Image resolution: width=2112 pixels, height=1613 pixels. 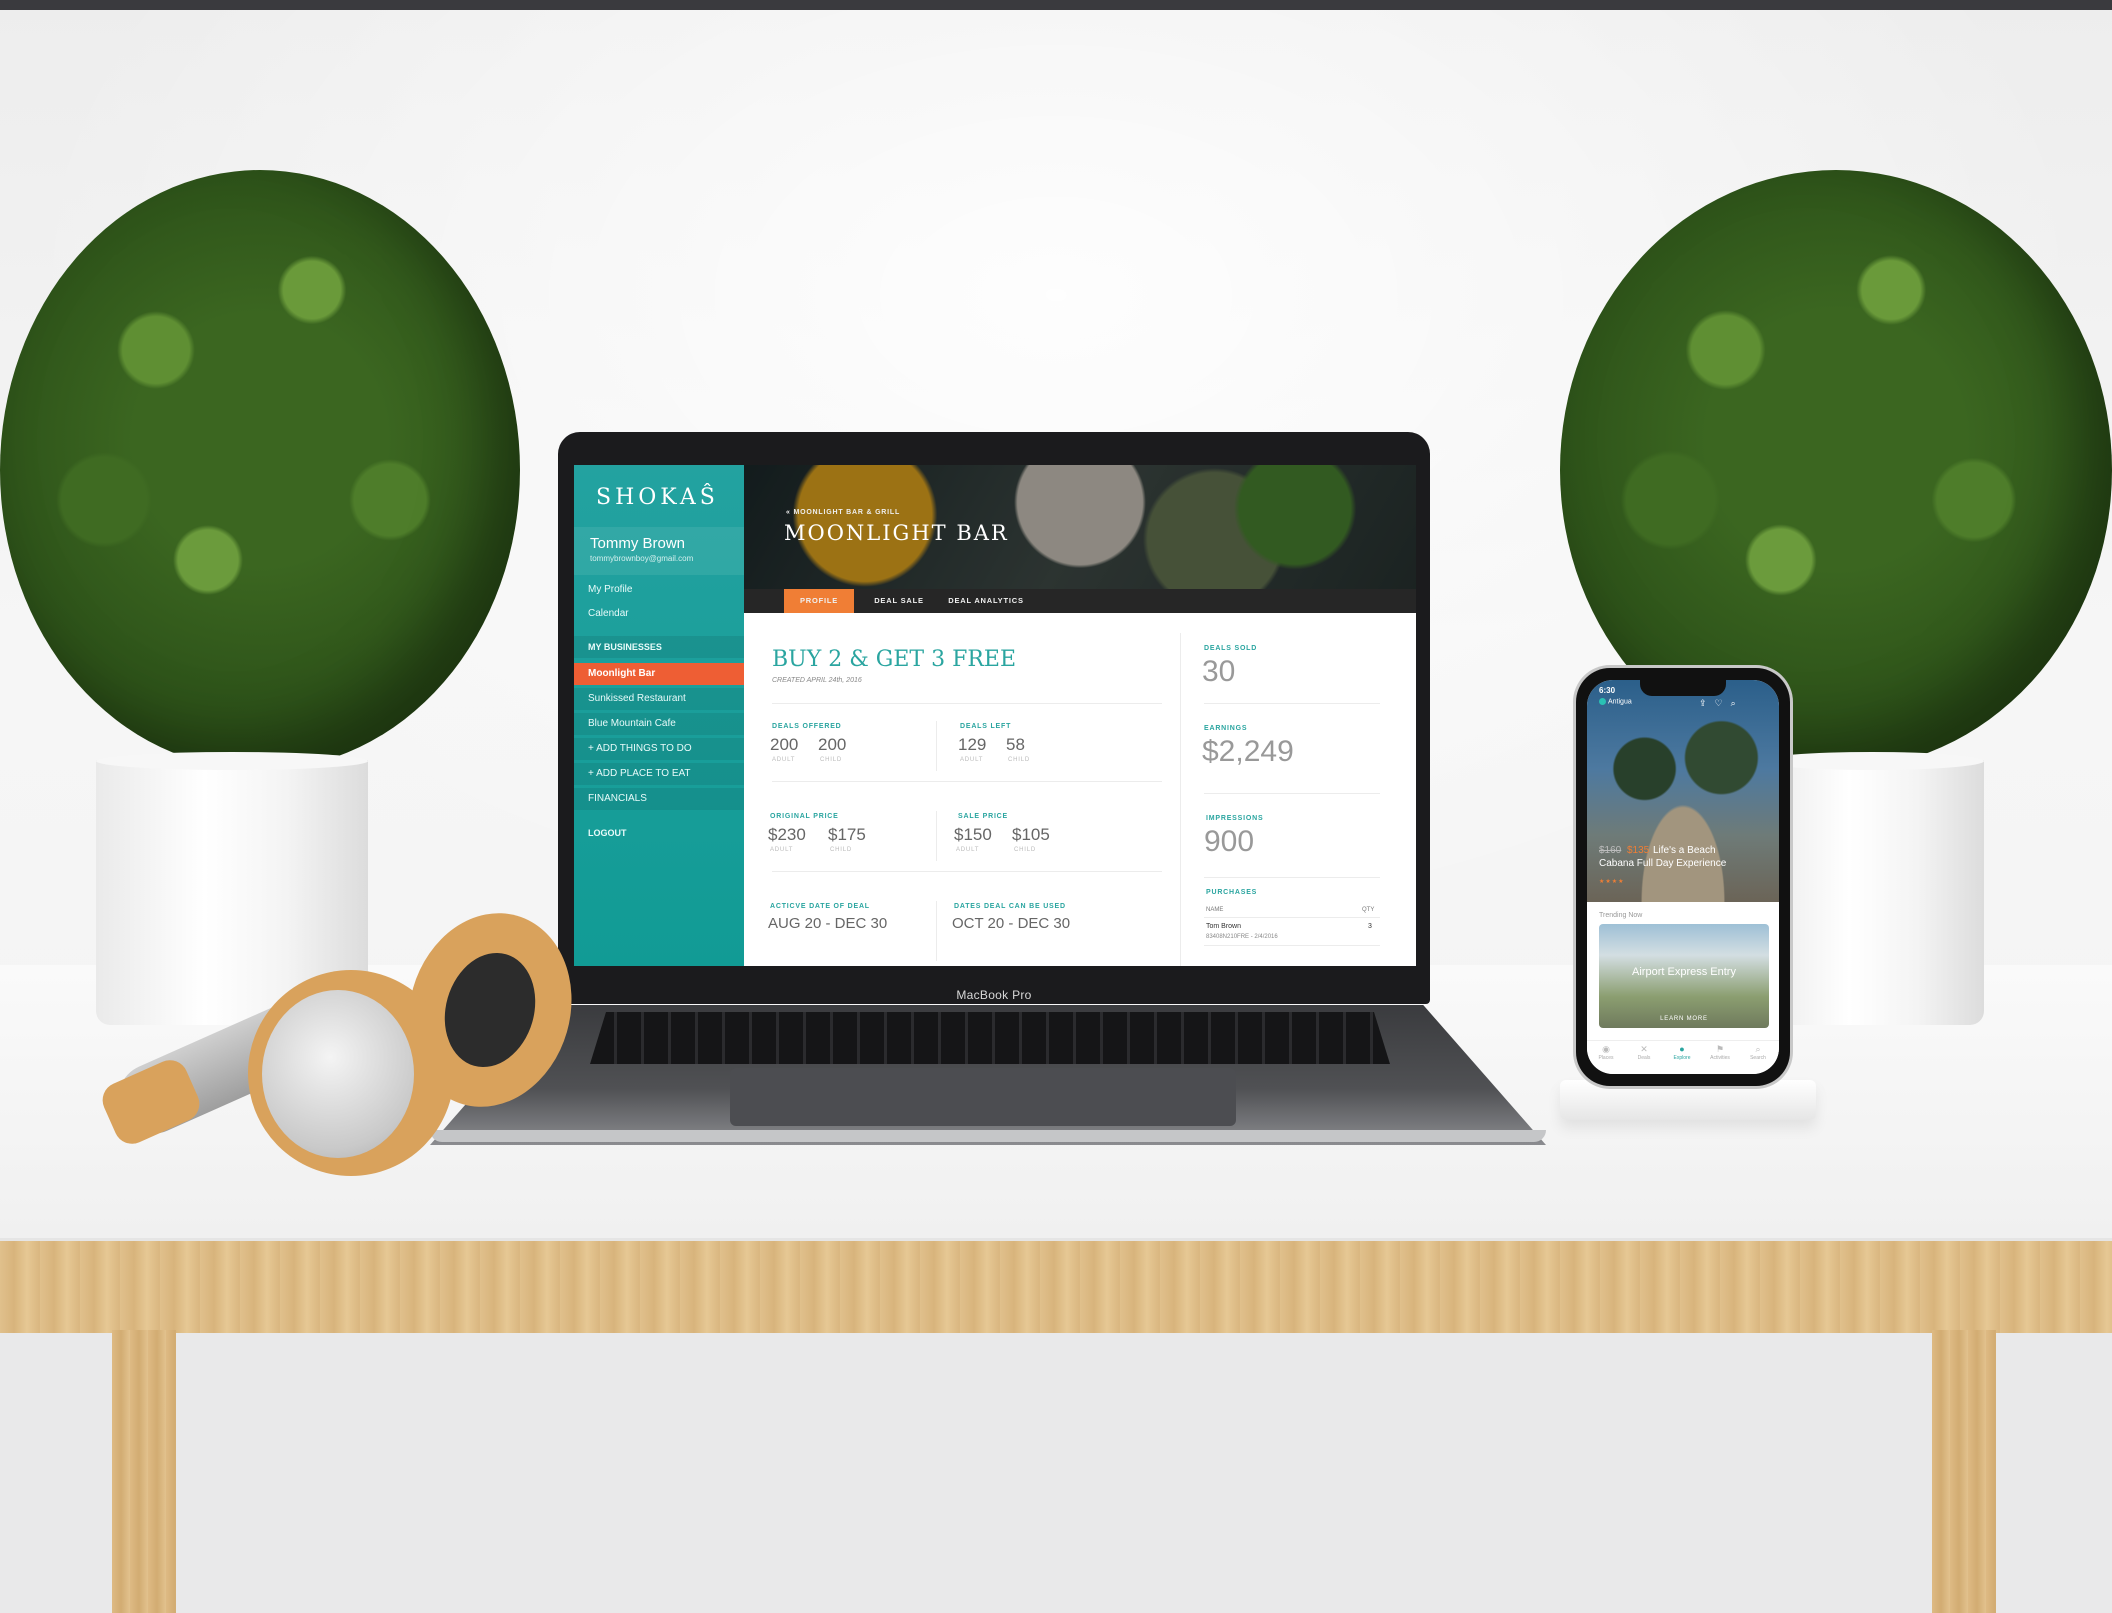 I want to click on active-date-value: AUG 20 - DEC 30, so click(x=828, y=923).